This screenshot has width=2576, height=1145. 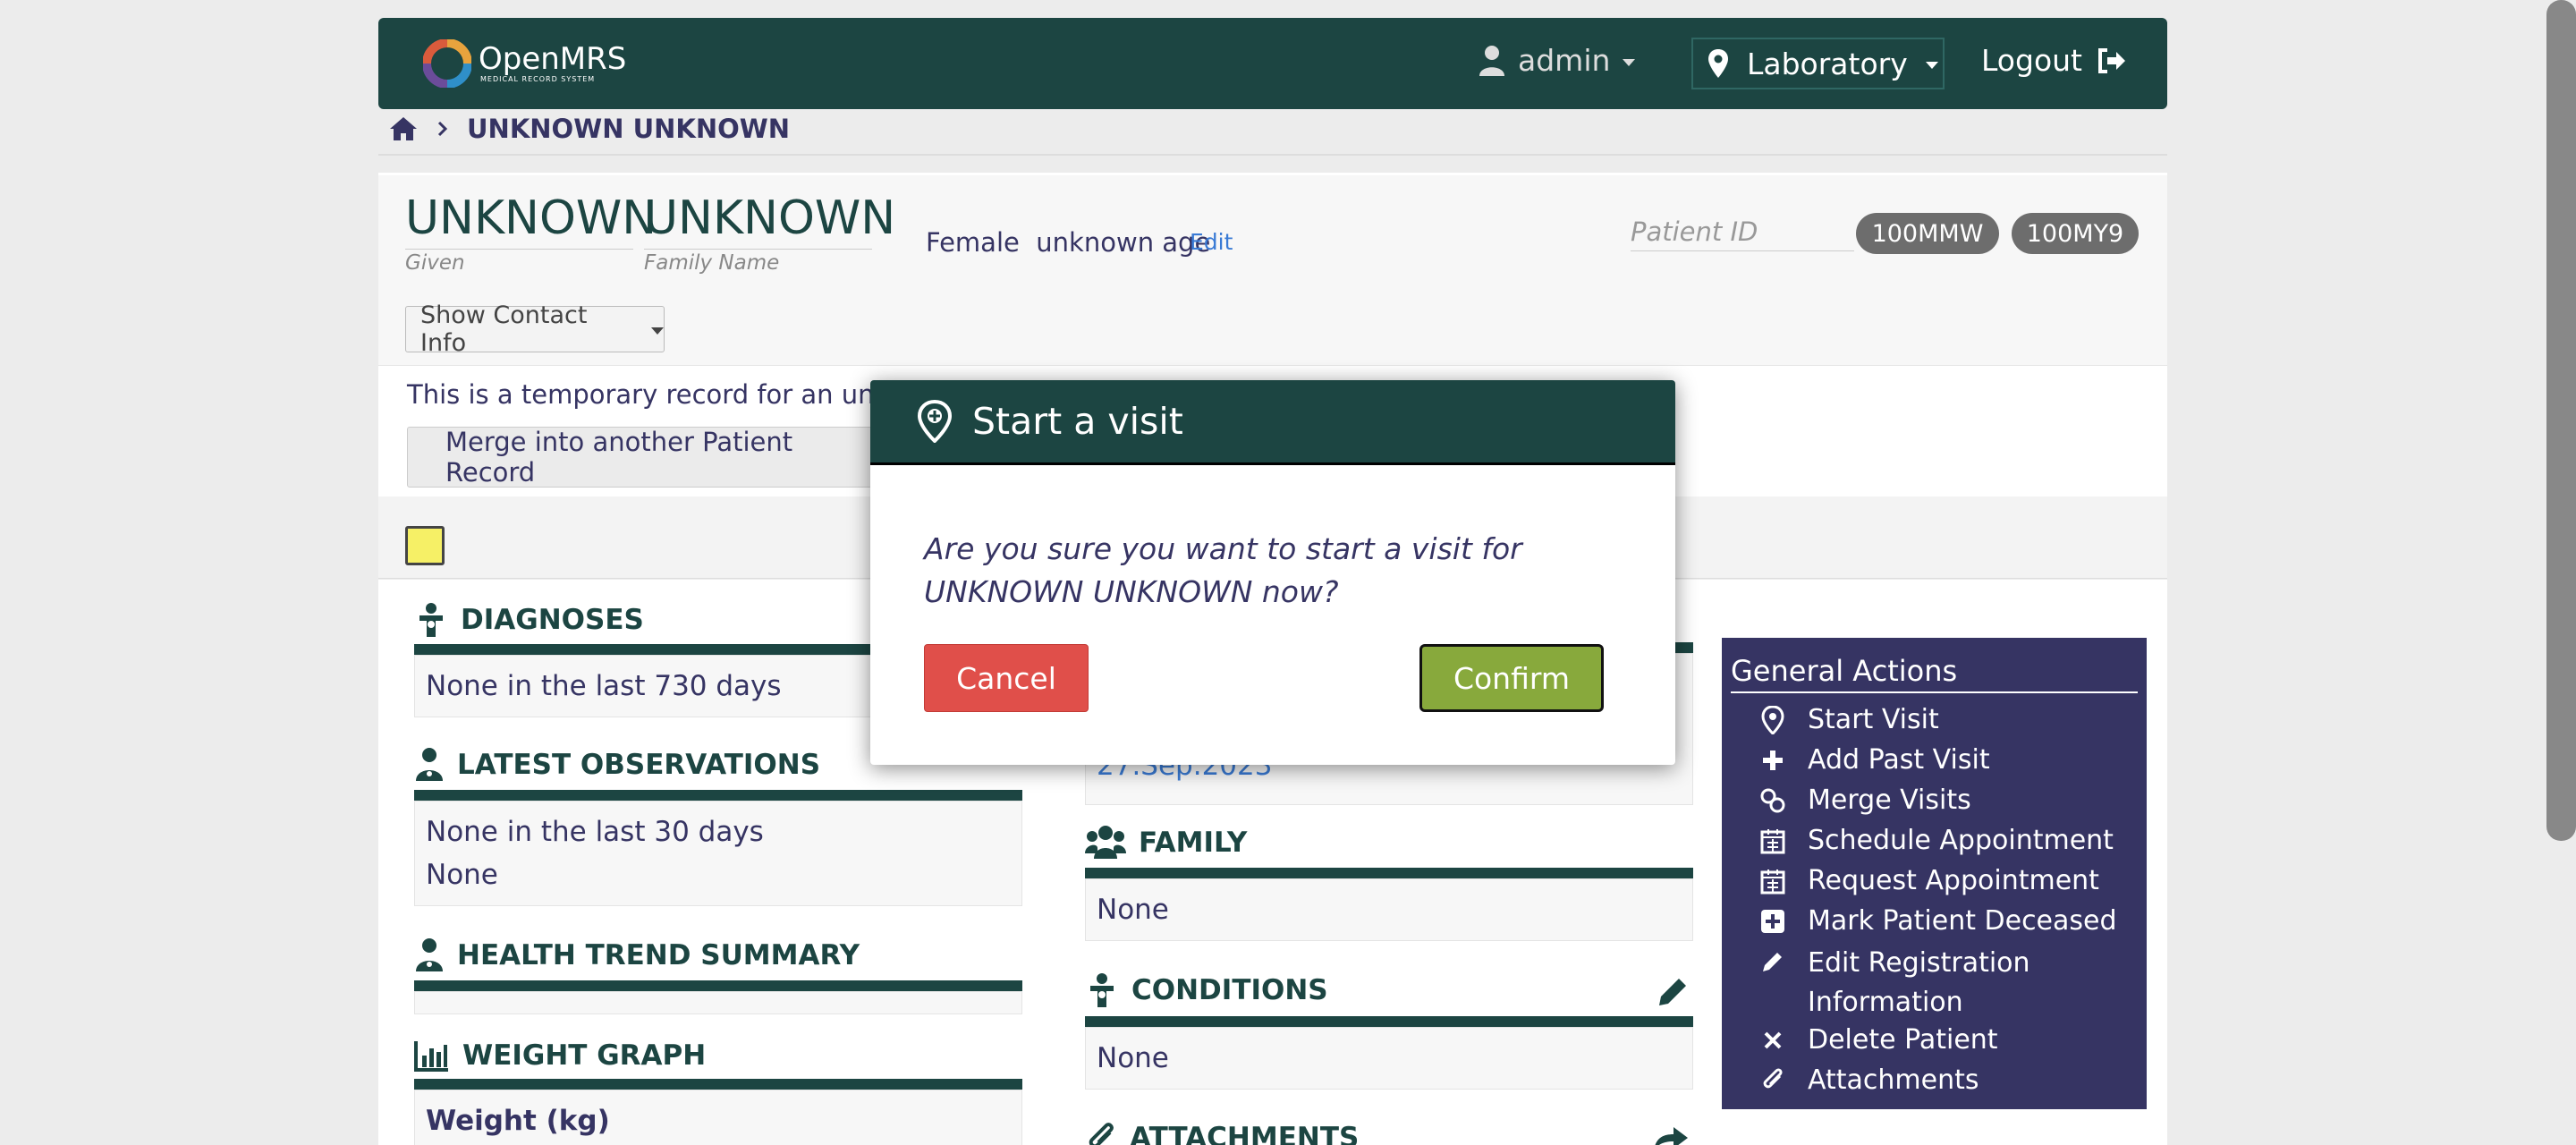 What do you see at coordinates (1245, 1133) in the screenshot?
I see `section-title: ATTACHMENTS` at bounding box center [1245, 1133].